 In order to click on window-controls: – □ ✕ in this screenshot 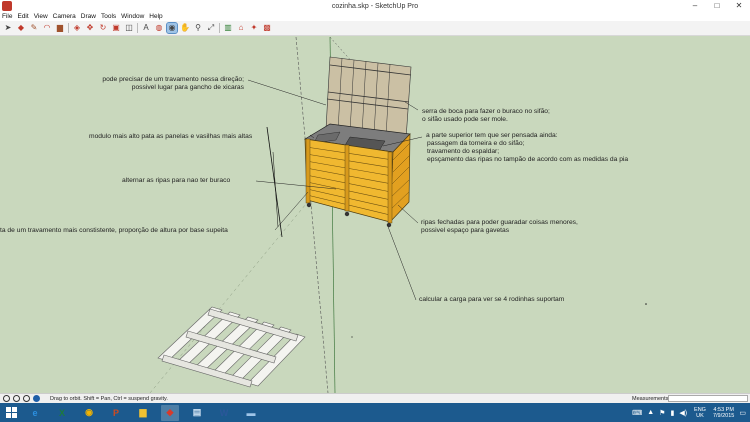, I will do `click(717, 6)`.